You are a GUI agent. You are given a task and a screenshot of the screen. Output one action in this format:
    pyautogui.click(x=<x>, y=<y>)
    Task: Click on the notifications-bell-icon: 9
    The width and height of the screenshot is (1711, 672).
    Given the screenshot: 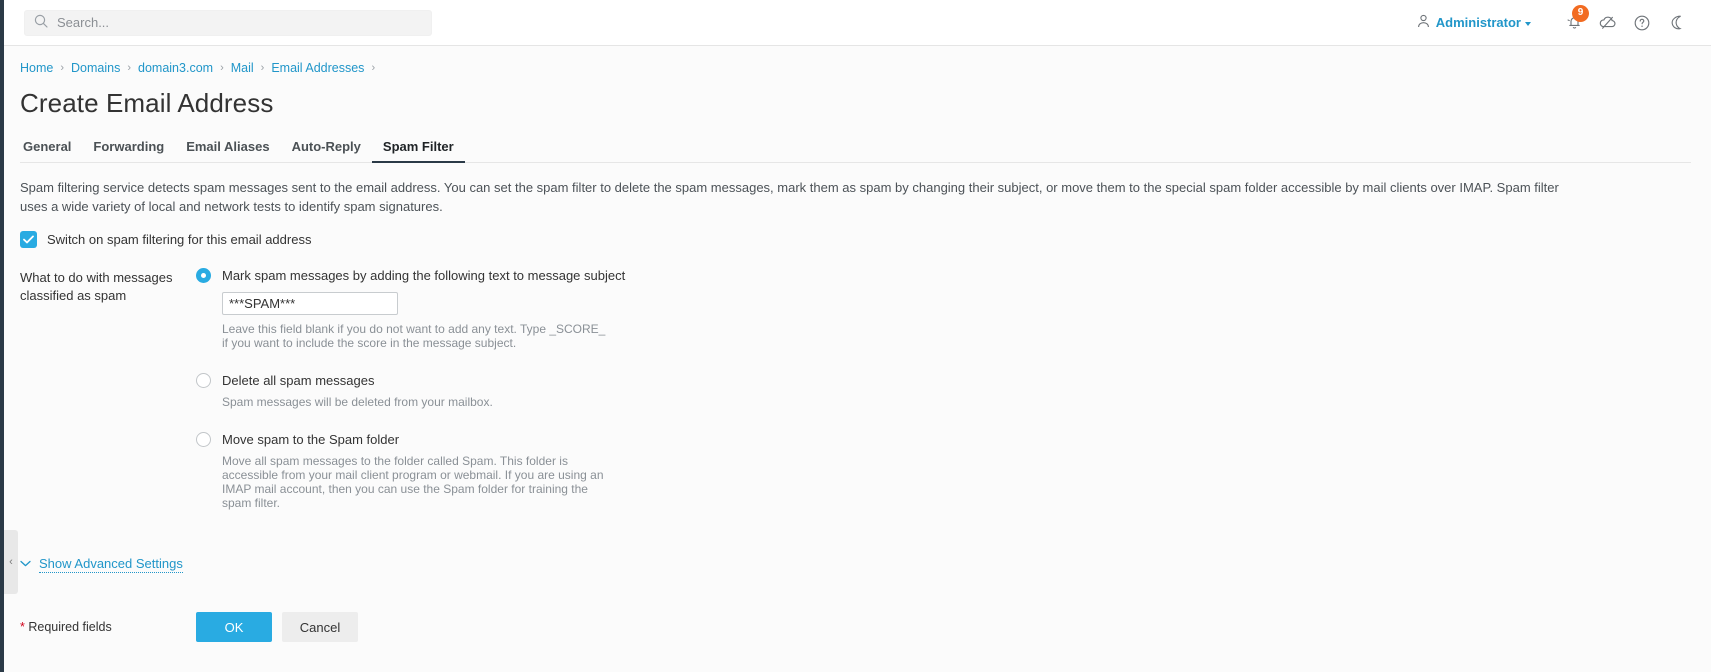 What is the action you would take?
    pyautogui.click(x=1574, y=21)
    